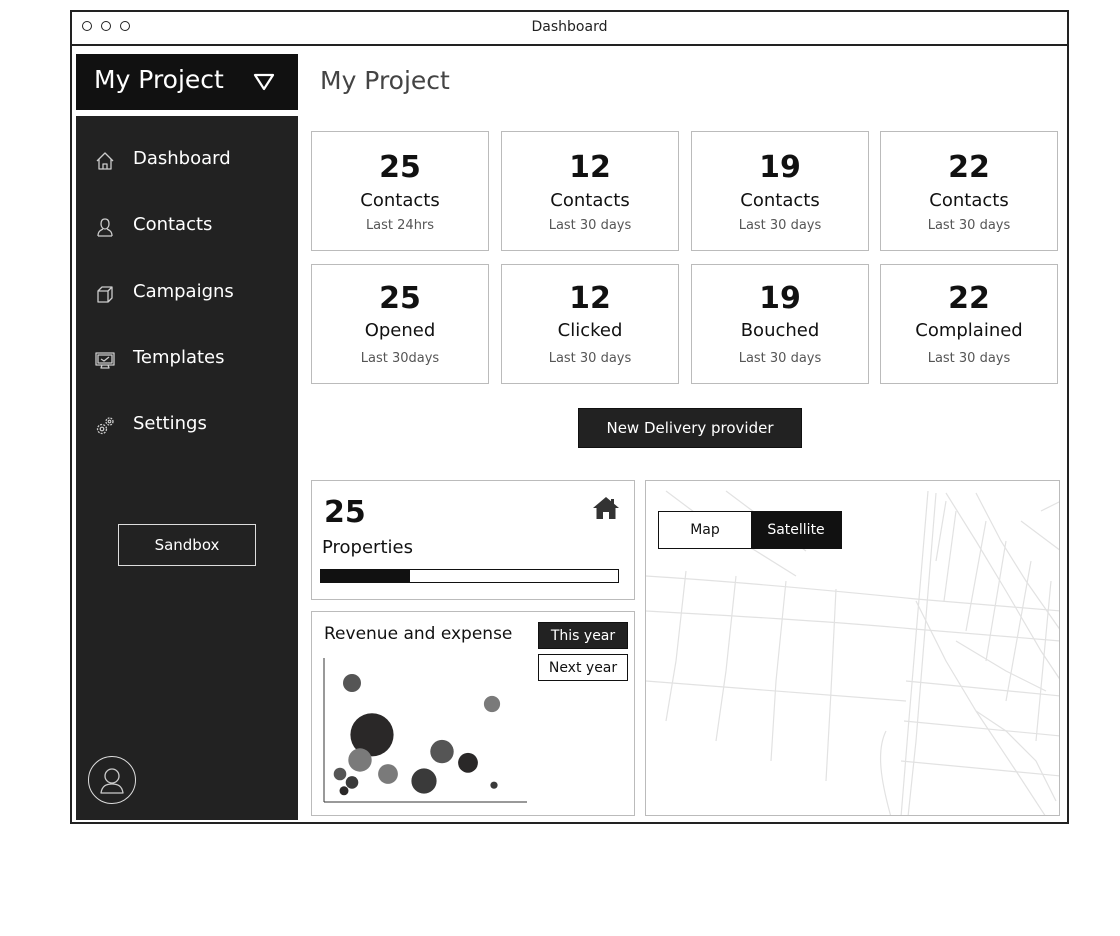  I want to click on avatar, so click(112, 780).